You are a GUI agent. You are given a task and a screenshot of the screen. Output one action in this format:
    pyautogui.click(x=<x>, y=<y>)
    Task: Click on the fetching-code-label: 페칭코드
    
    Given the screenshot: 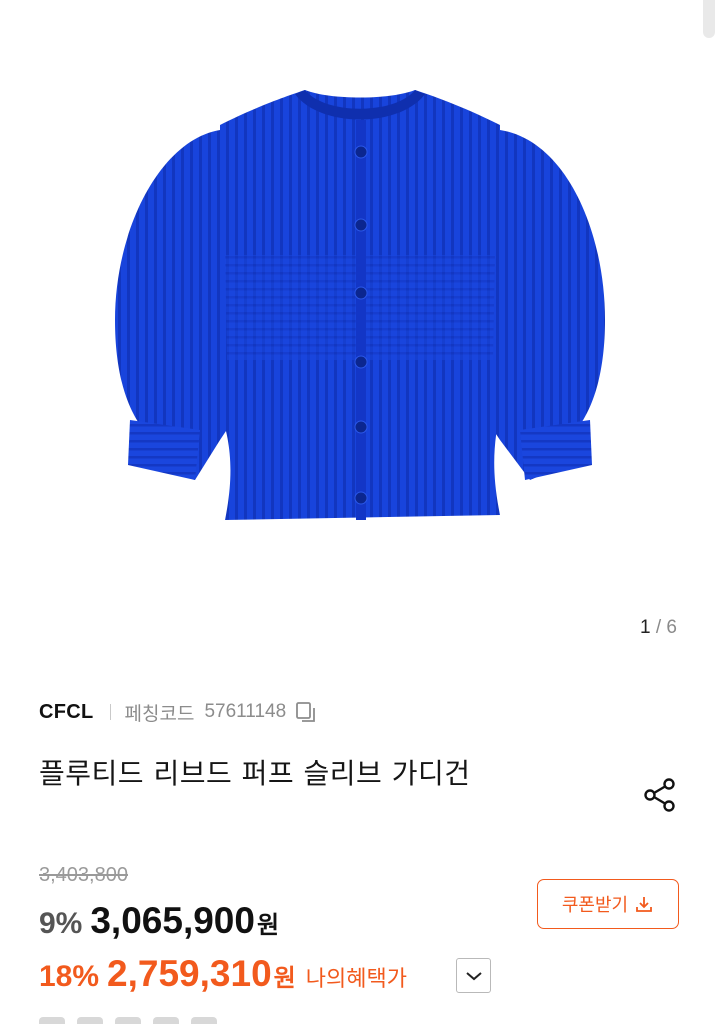 What is the action you would take?
    pyautogui.click(x=159, y=713)
    